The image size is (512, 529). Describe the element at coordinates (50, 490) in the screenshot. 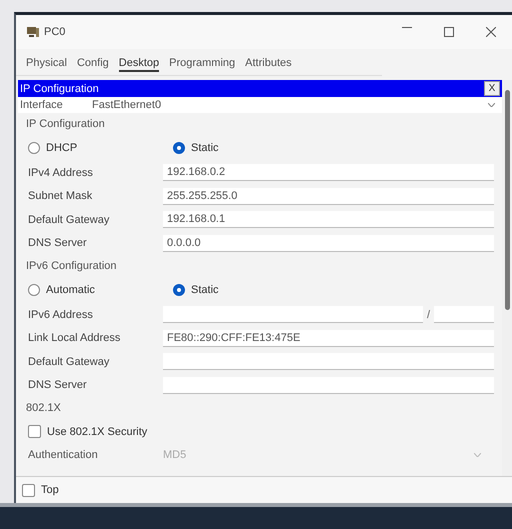

I see `checkbox-label: Top` at that location.